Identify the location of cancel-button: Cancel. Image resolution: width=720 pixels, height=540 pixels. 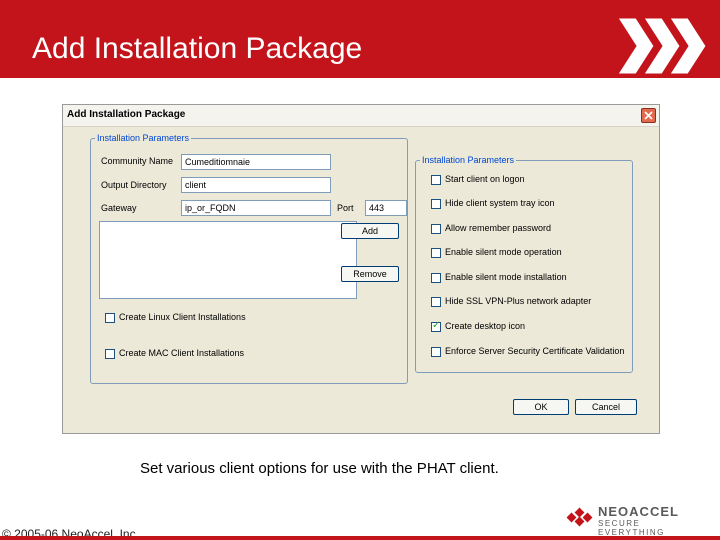
(606, 407).